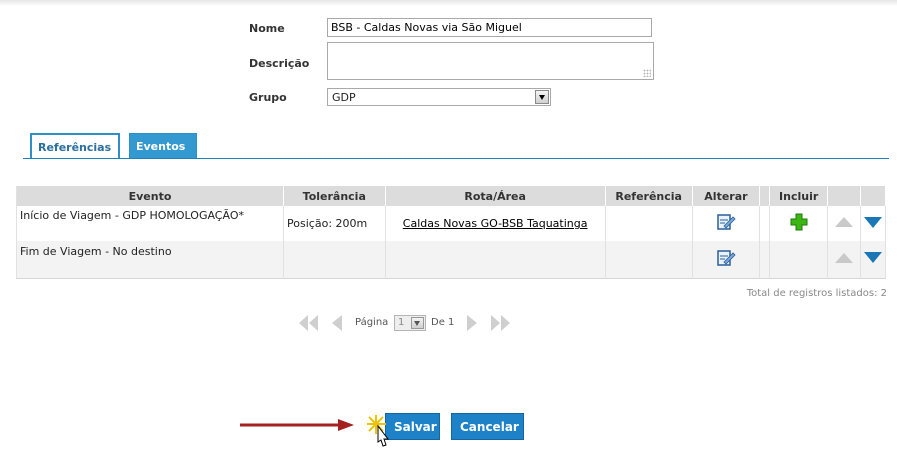 This screenshot has width=897, height=450. I want to click on hand-cursor-icon, so click(381, 432).